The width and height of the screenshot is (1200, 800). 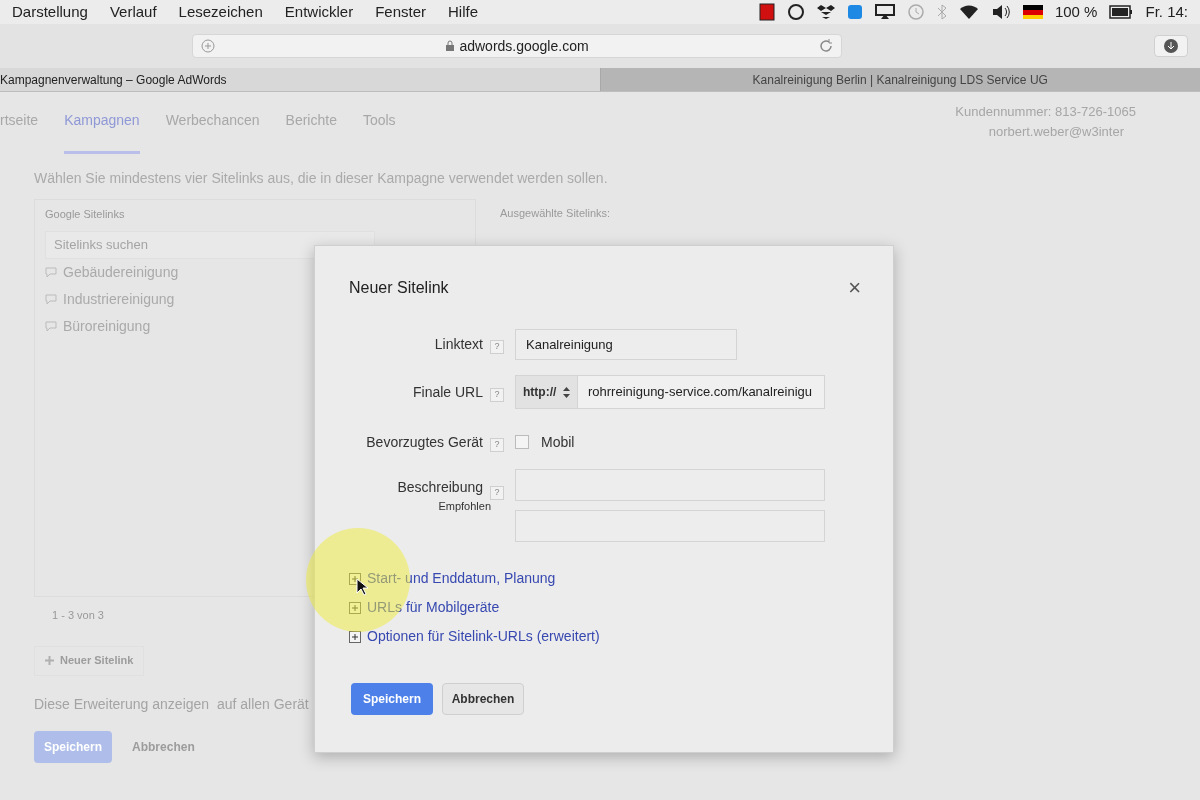 I want to click on field-label: Bevorzugtes Gerät, so click(x=424, y=442).